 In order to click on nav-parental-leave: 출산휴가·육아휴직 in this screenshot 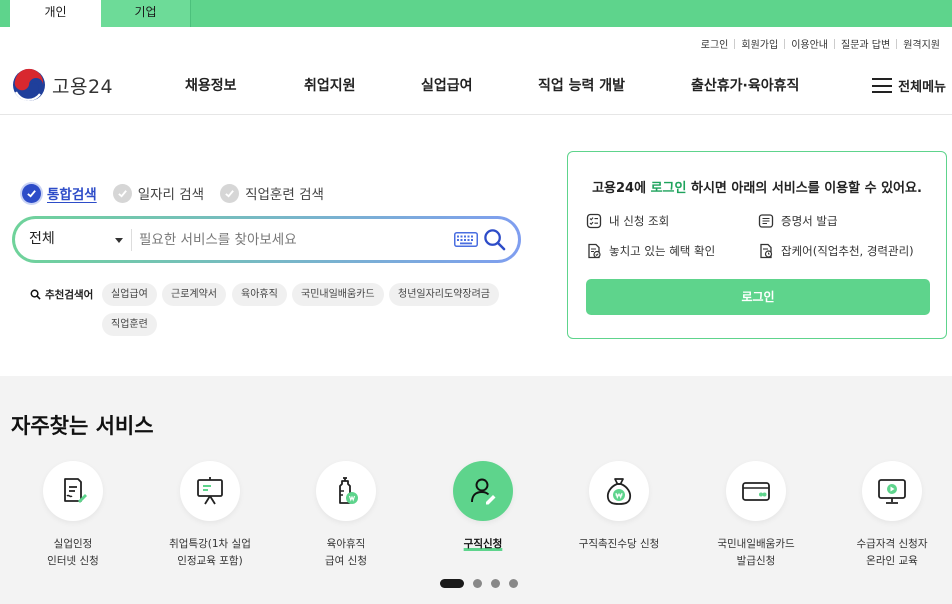, I will do `click(745, 85)`.